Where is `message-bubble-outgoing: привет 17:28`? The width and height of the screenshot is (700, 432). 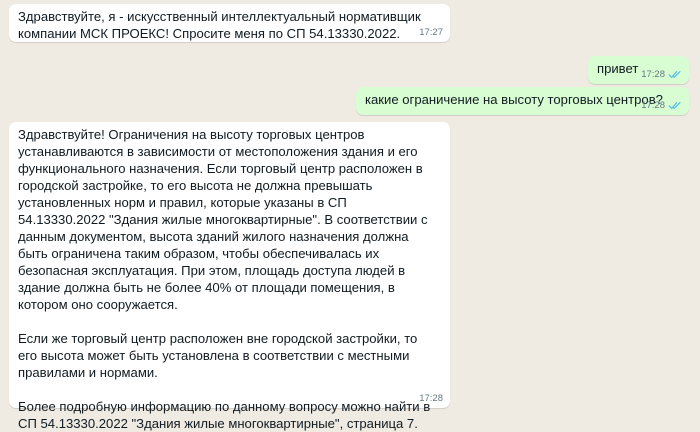
message-bubble-outgoing: привет 17:28 is located at coordinates (638, 70).